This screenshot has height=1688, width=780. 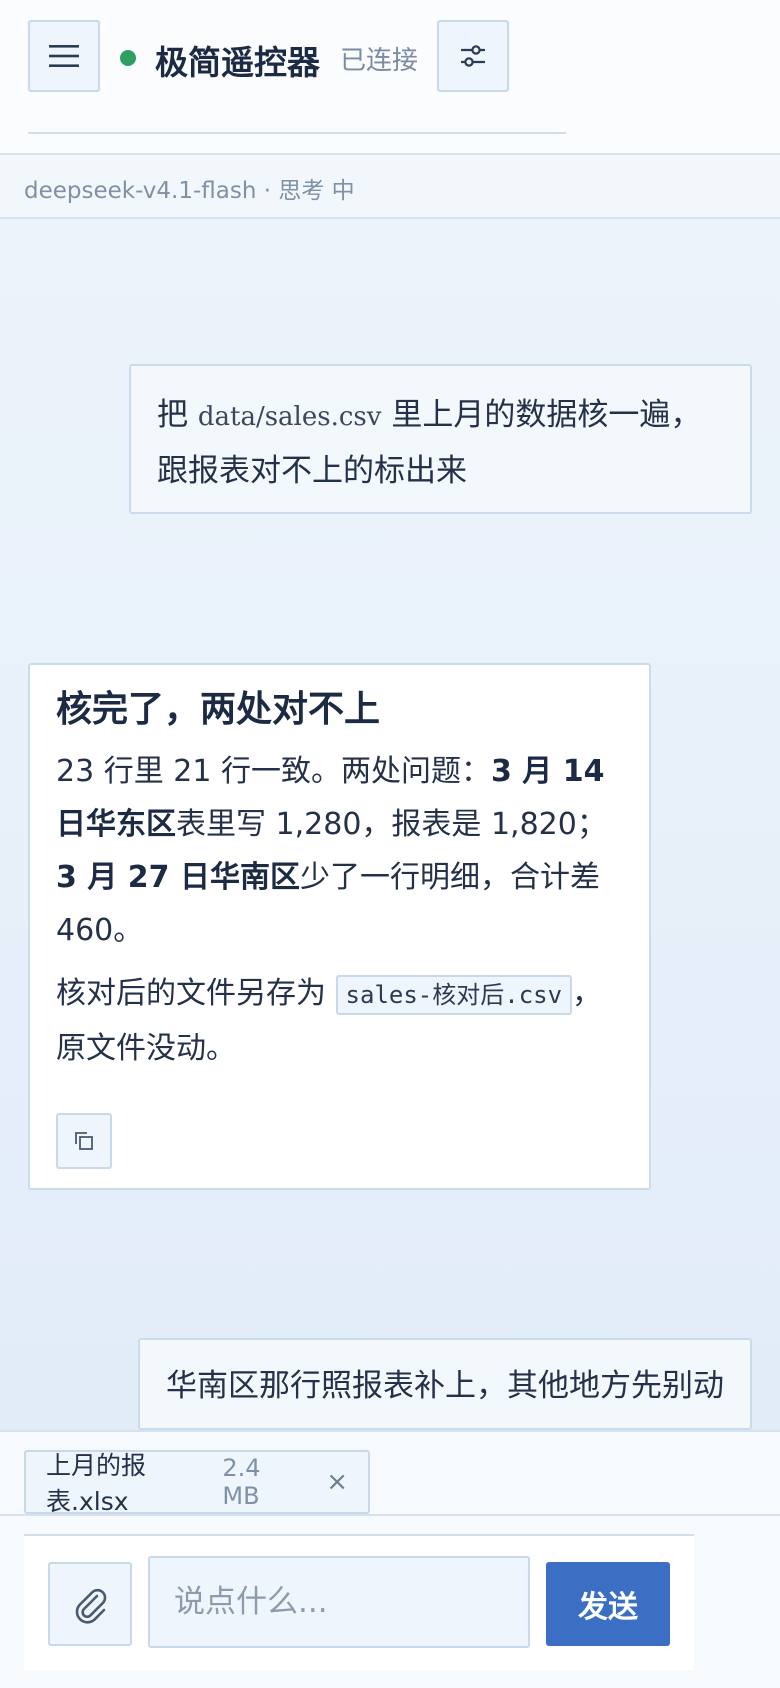 What do you see at coordinates (454, 995) in the screenshot?
I see `inline-code: sales-核对后.csv` at bounding box center [454, 995].